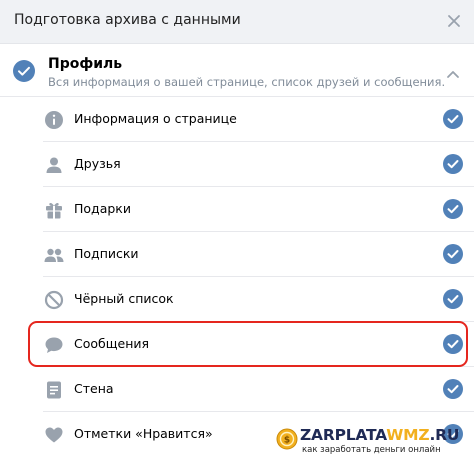  I want to click on watermark-title: ZARPLATAWMZ.RU, so click(380, 435).